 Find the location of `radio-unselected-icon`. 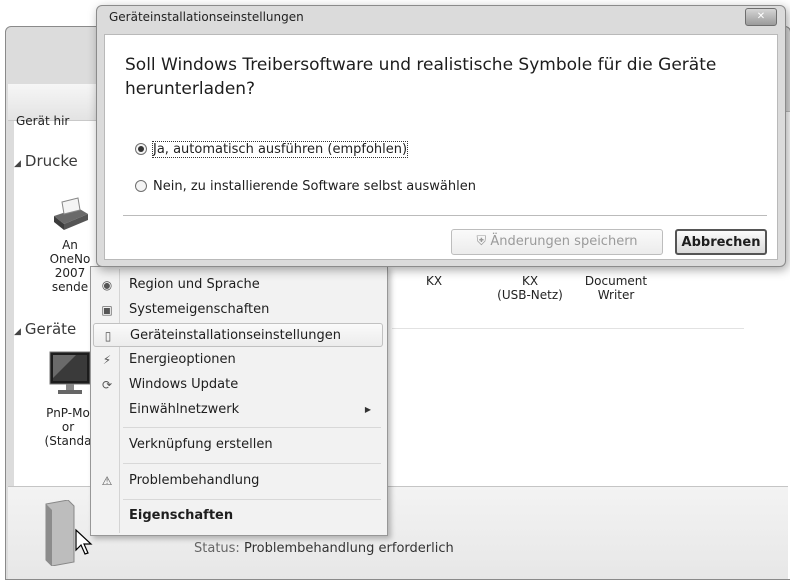

radio-unselected-icon is located at coordinates (141, 186).